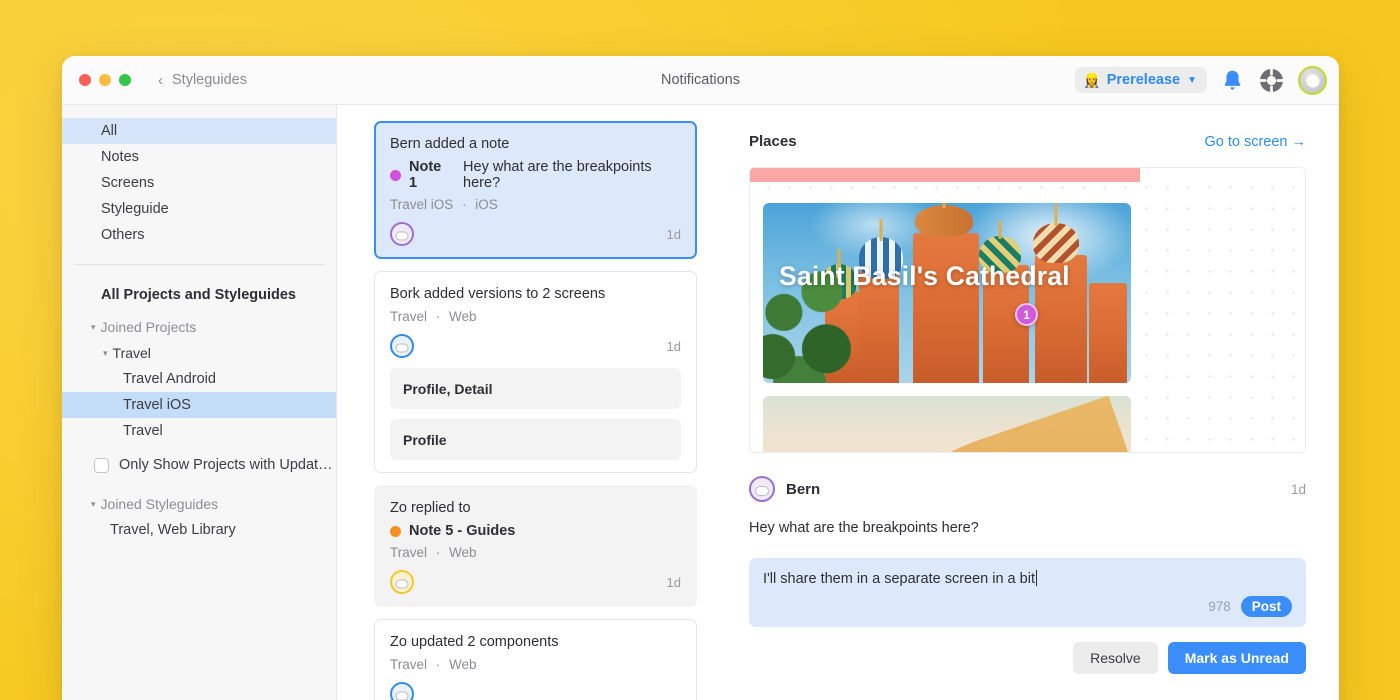 This screenshot has height=700, width=1400. What do you see at coordinates (425, 175) in the screenshot?
I see `note-name: Note 1` at bounding box center [425, 175].